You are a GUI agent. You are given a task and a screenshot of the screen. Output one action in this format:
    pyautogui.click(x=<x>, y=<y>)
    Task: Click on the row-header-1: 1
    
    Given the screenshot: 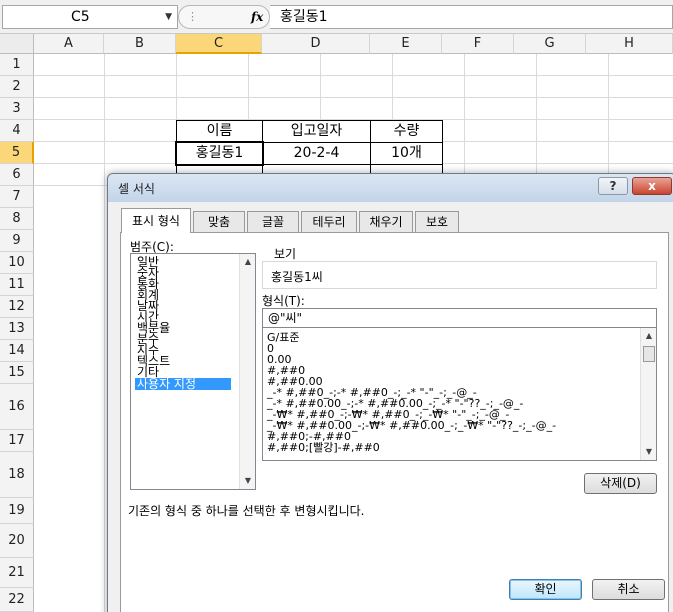 What is the action you would take?
    pyautogui.click(x=17, y=65)
    